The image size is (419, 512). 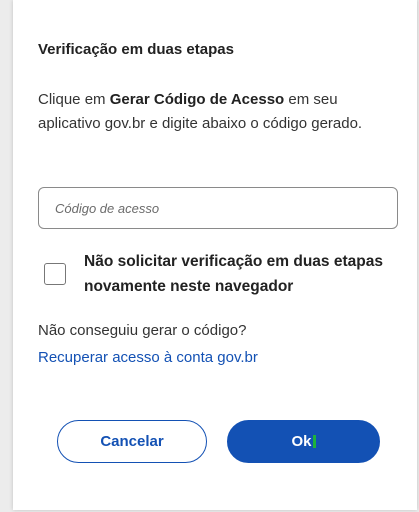 What do you see at coordinates (136, 49) in the screenshot?
I see `dialog-title: Verificação em duas etapas` at bounding box center [136, 49].